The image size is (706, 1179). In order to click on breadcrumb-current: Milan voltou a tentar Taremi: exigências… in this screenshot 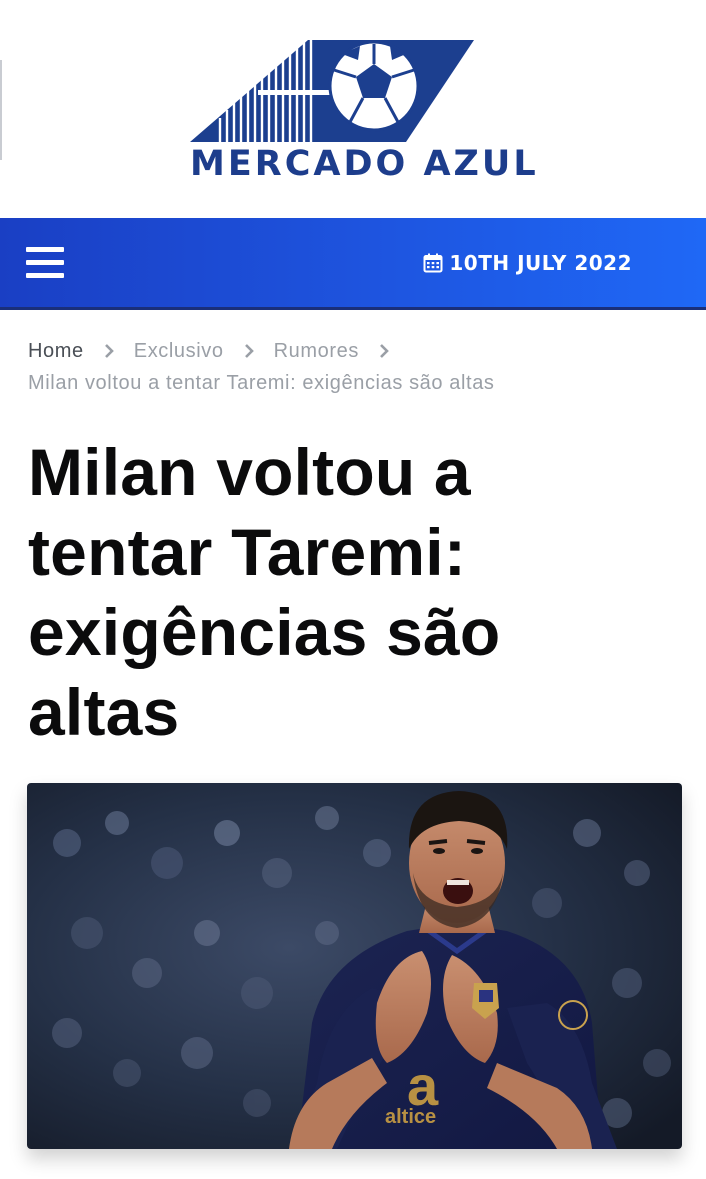, I will do `click(261, 383)`.